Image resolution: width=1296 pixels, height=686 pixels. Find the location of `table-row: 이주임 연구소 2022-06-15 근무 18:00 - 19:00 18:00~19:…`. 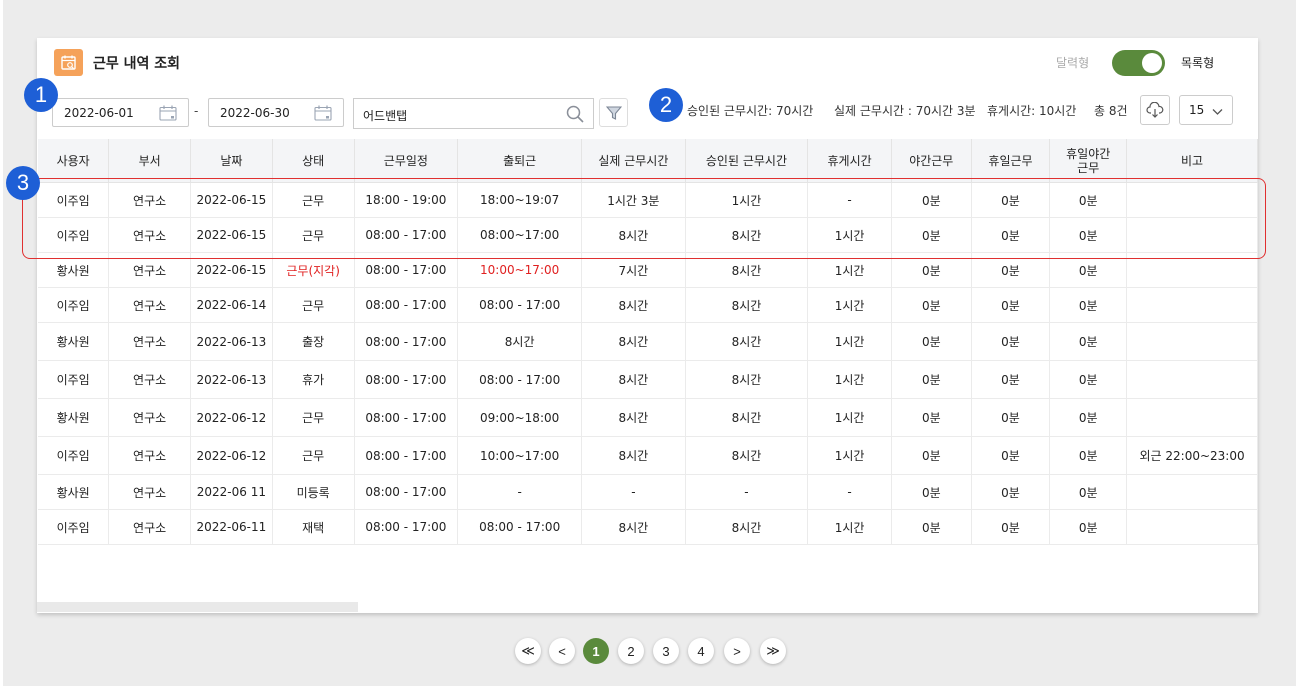

table-row: 이주임 연구소 2022-06-15 근무 18:00 - 19:00 18:00~19:… is located at coordinates (648, 200).